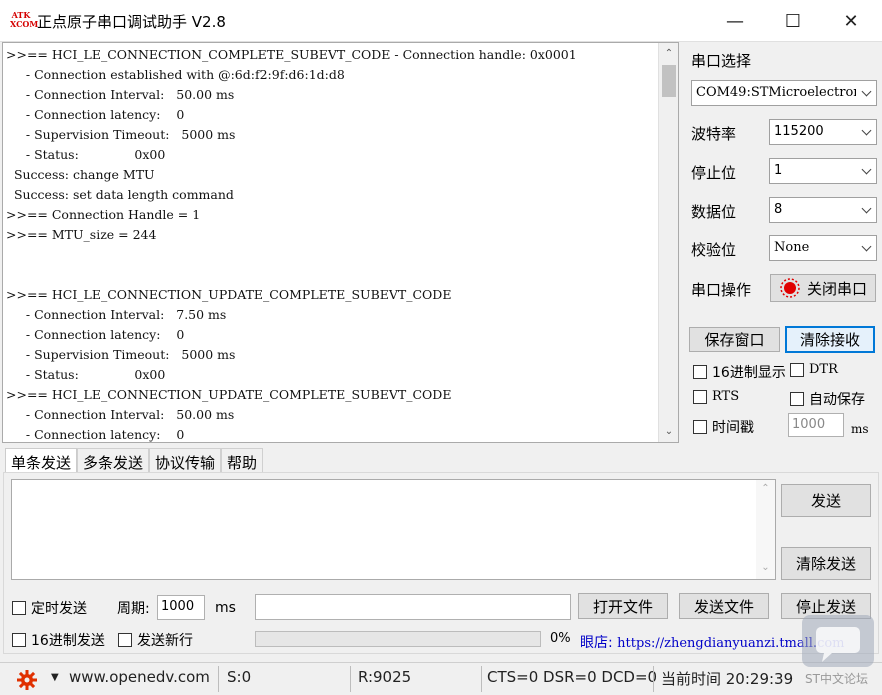 The width and height of the screenshot is (882, 695). I want to click on maximize-button: ☐, so click(793, 21).